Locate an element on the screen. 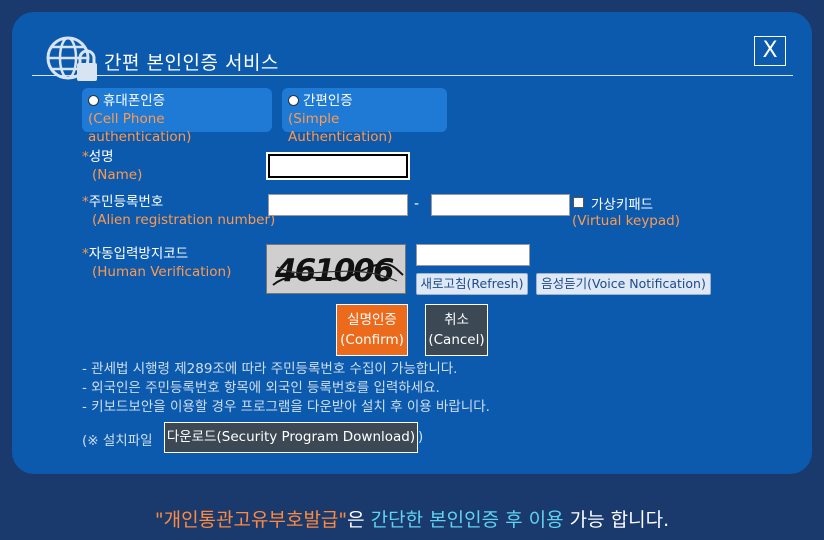 The width and height of the screenshot is (824, 540). footer-message: "개인통관고유부호발급"은 간단한 본인인증 후 이용 가능 합니다. is located at coordinates (412, 520).